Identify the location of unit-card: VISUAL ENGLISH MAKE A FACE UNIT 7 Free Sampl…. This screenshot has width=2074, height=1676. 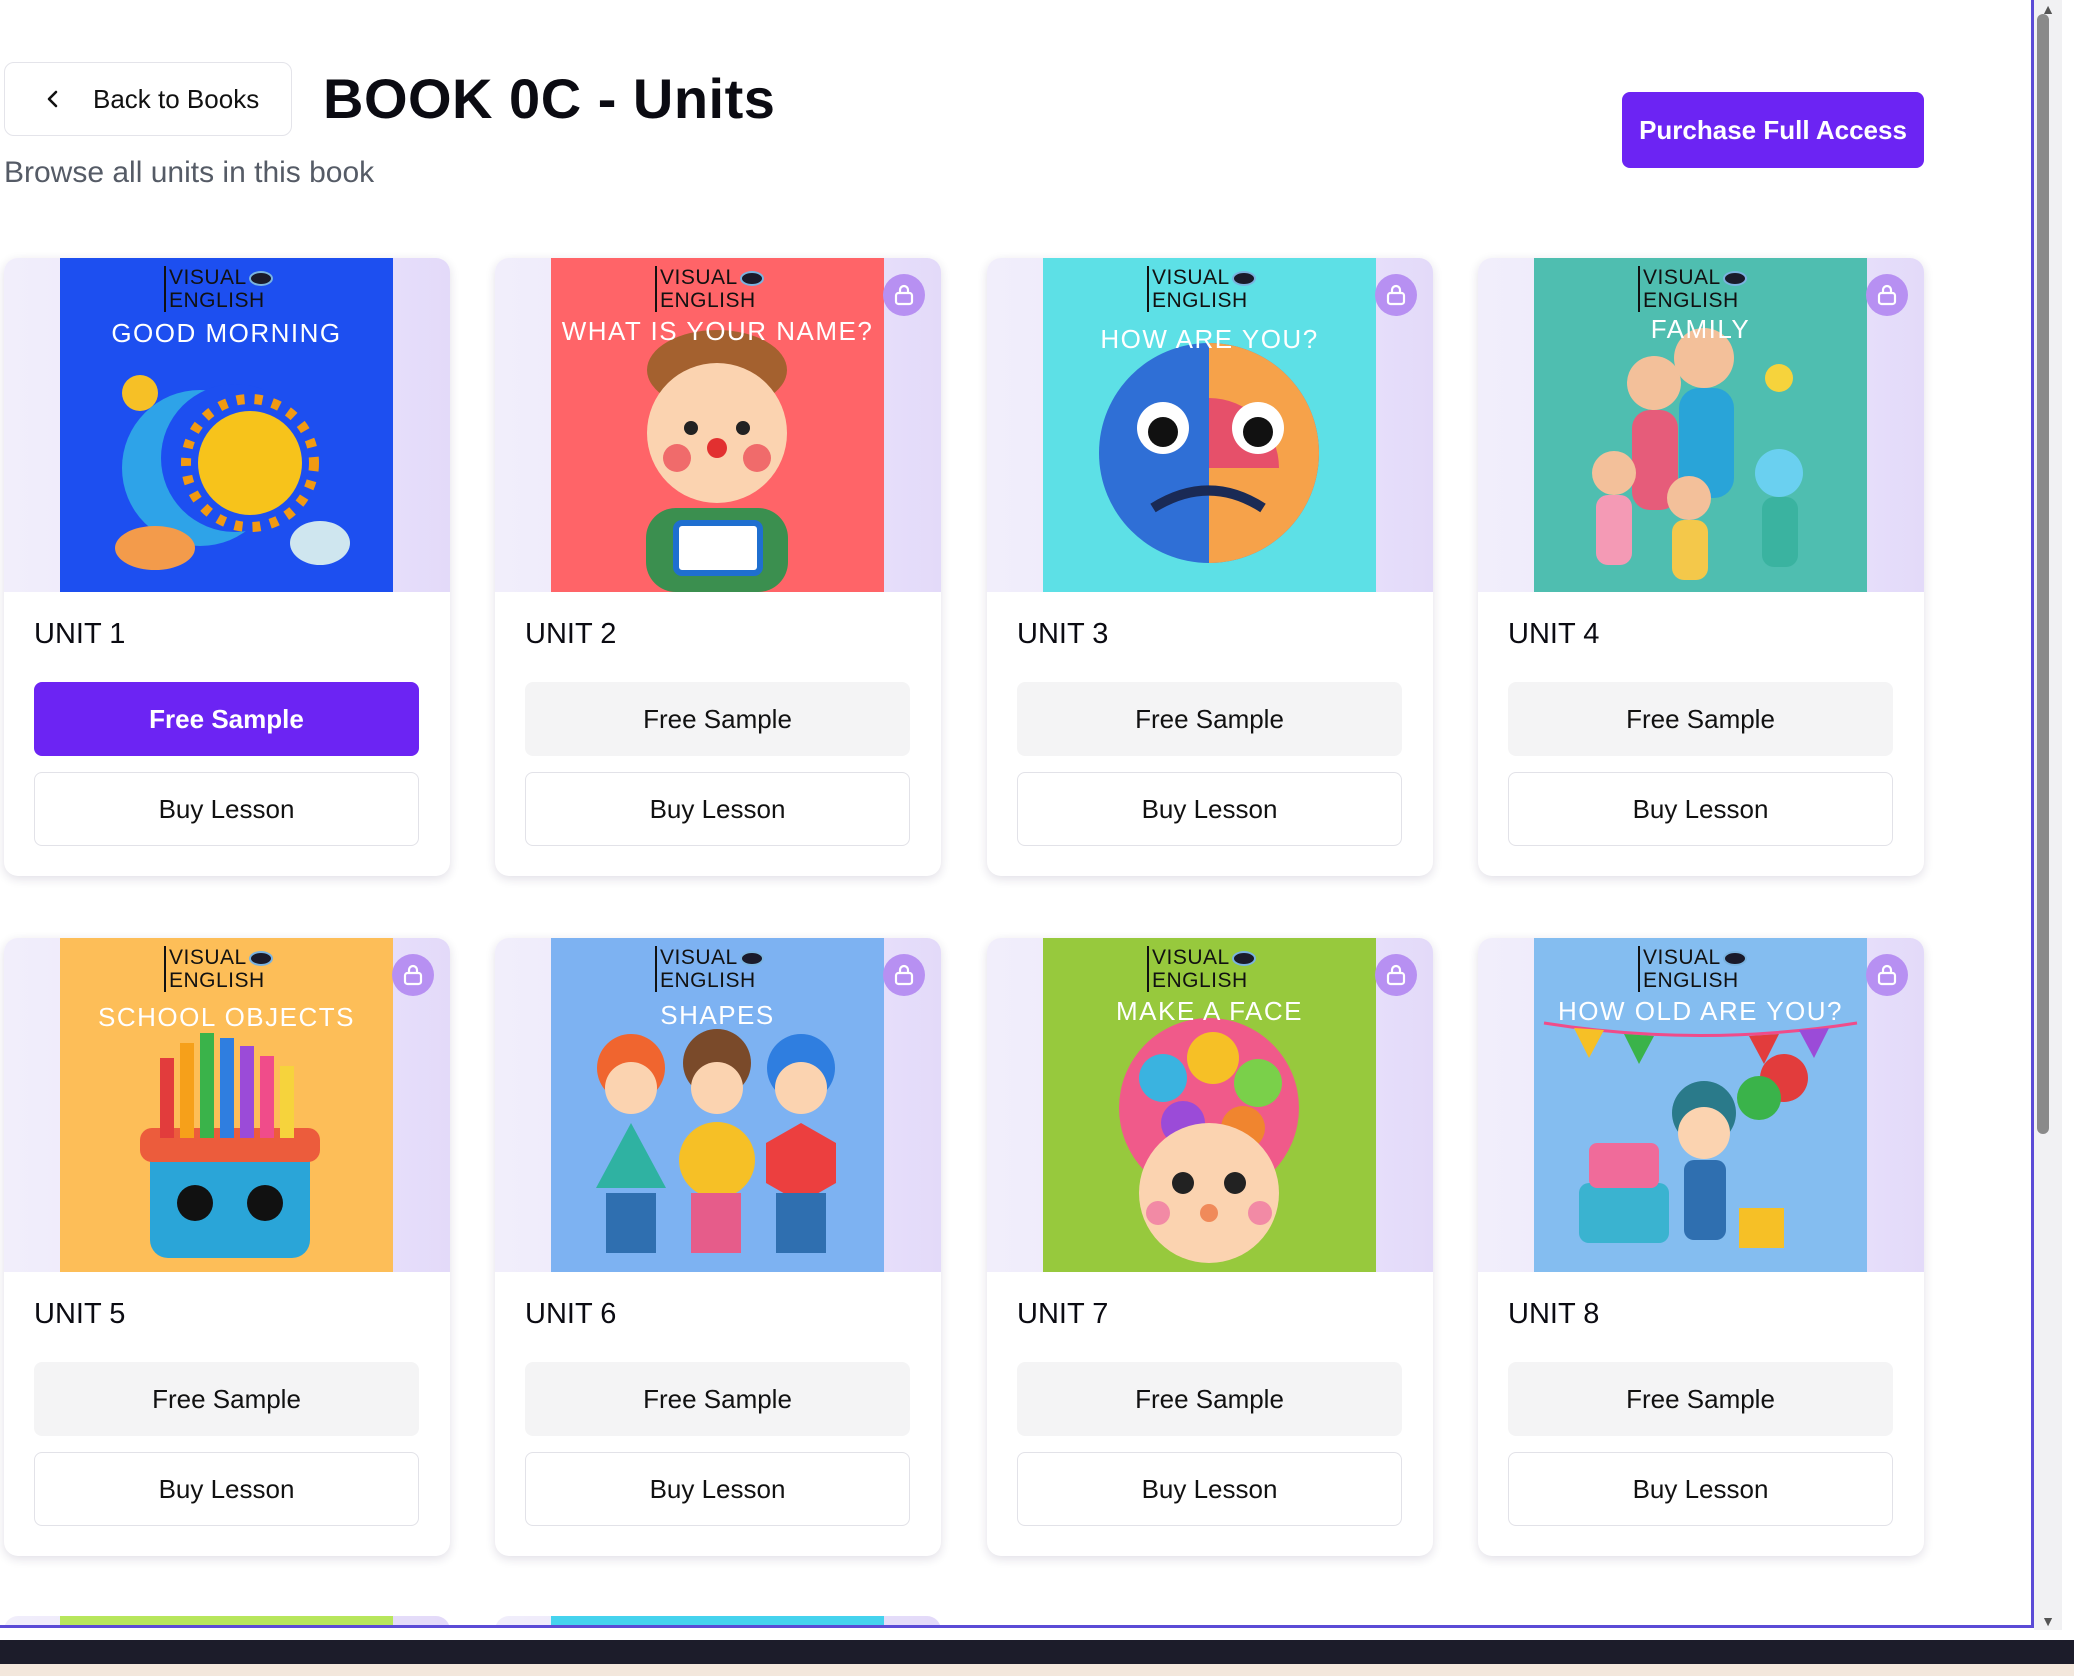
(1210, 1247).